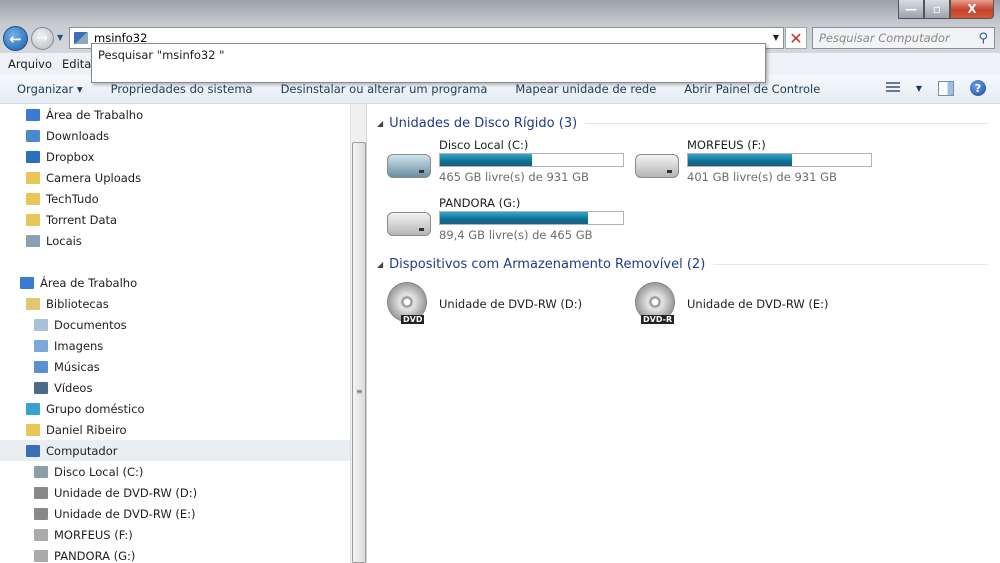  Describe the element at coordinates (175, 366) in the screenshot. I see `sidebar-item: Músicas` at that location.